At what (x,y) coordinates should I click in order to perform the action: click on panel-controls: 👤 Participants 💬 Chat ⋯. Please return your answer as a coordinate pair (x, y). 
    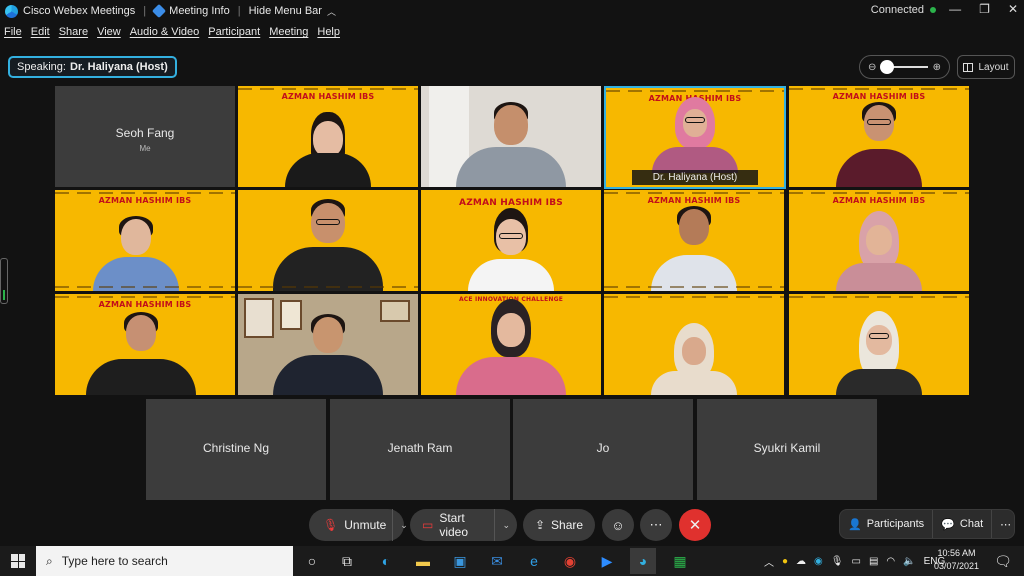
    Looking at the image, I should click on (927, 524).